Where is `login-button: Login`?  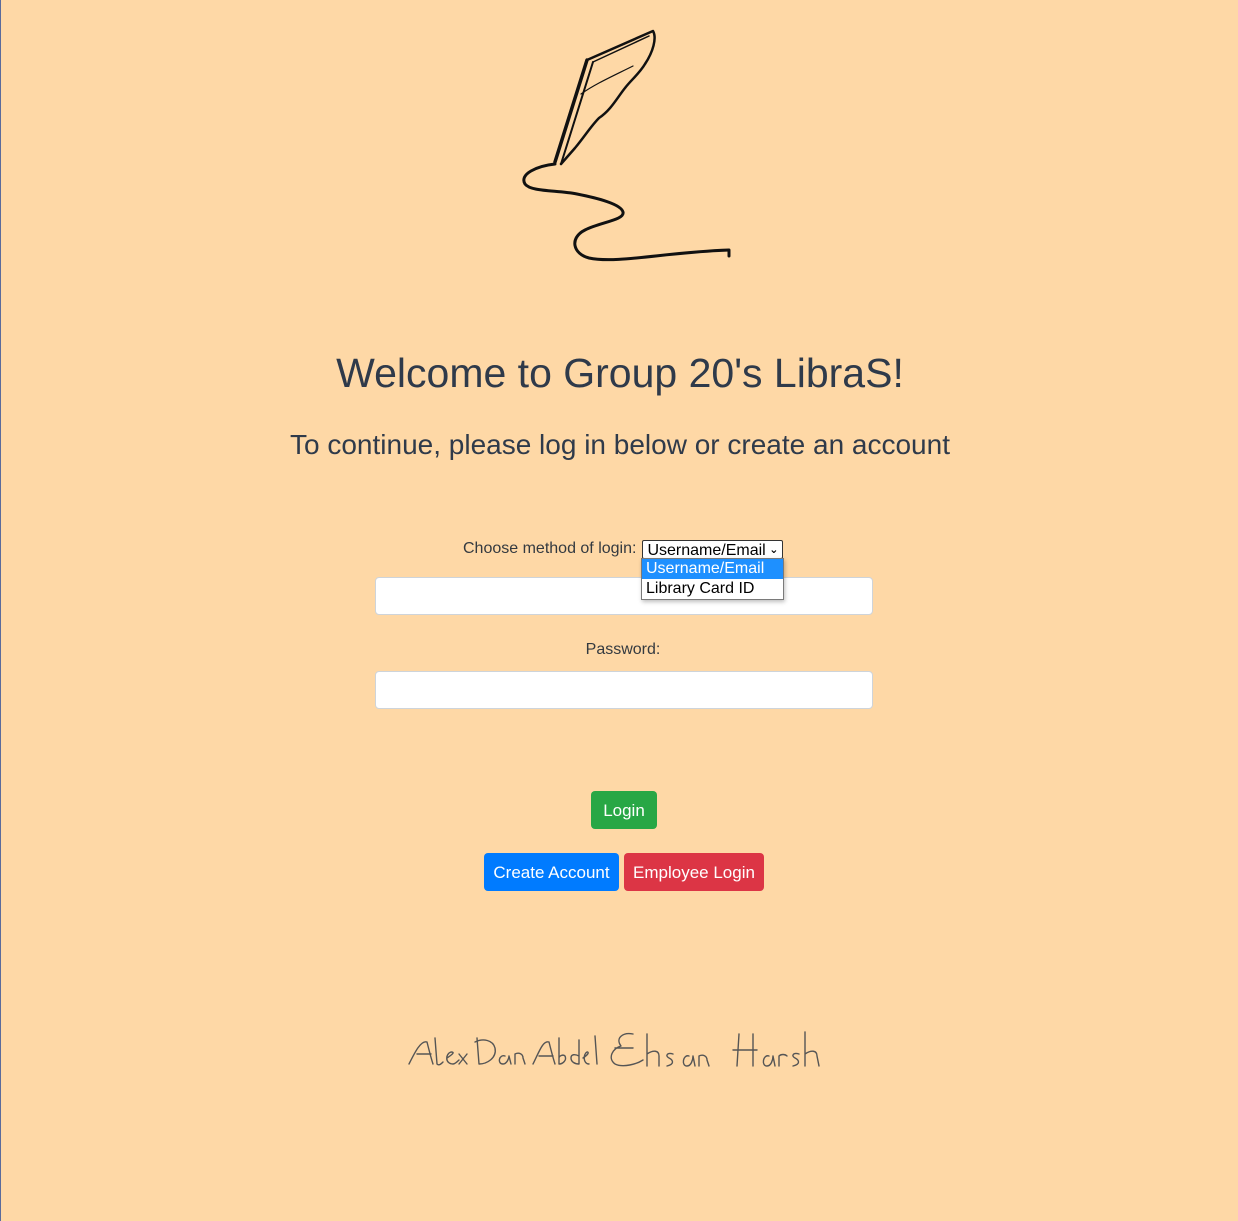
login-button: Login is located at coordinates (624, 810).